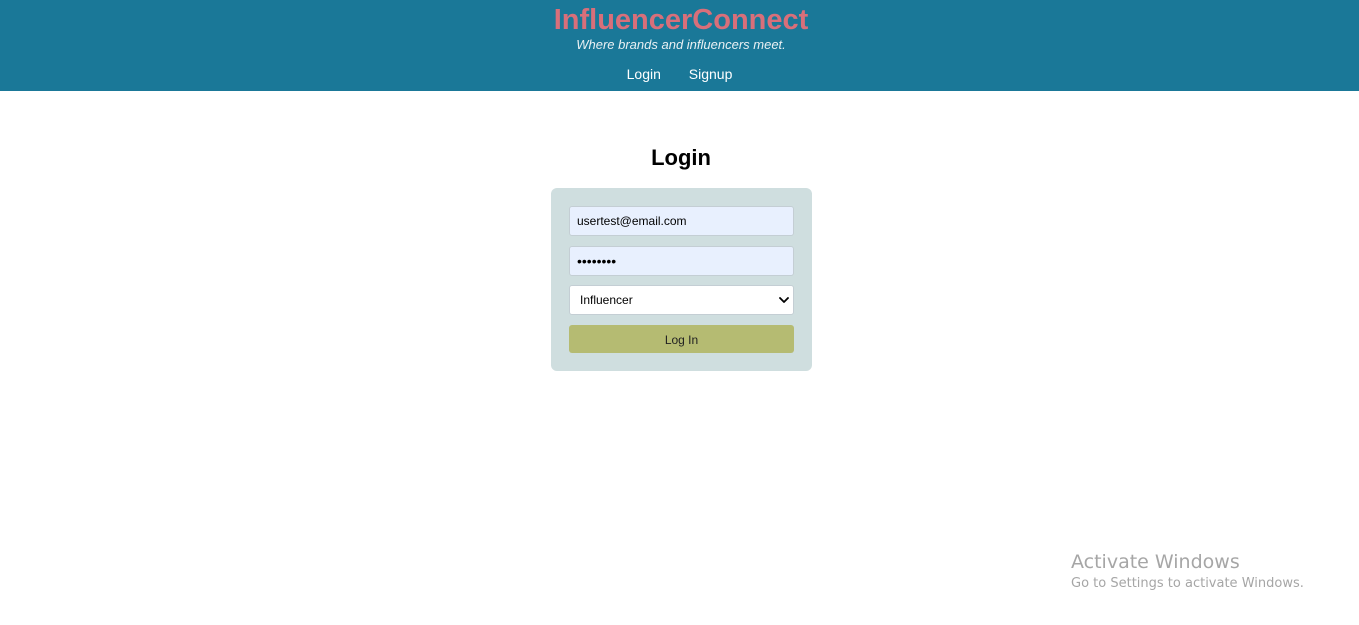 The width and height of the screenshot is (1359, 625). What do you see at coordinates (1187, 583) in the screenshot?
I see `watermark-subtitle: Go to Settings to activate Windows.` at bounding box center [1187, 583].